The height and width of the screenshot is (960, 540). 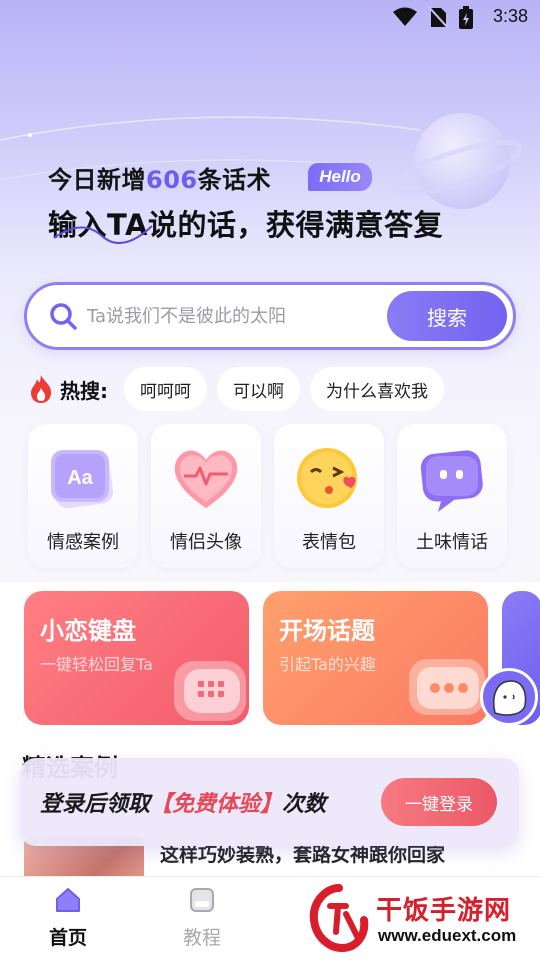 I want to click on feature-love-keyboard: 小恋键盘 一键轻松回复Ta, so click(x=136, y=658).